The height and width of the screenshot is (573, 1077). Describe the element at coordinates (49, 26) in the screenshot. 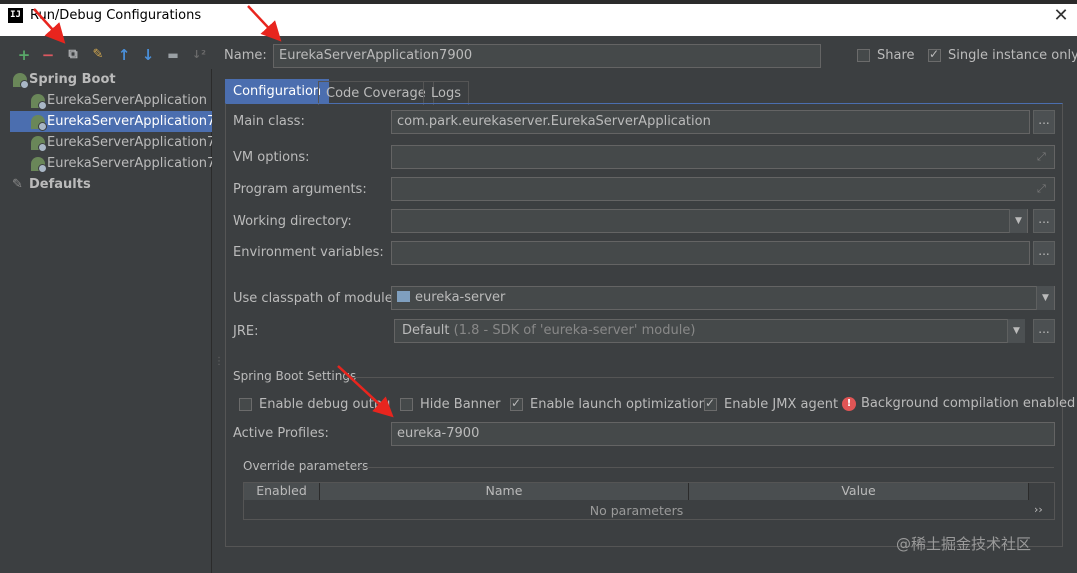

I see `arrow-to-copy-icon` at that location.